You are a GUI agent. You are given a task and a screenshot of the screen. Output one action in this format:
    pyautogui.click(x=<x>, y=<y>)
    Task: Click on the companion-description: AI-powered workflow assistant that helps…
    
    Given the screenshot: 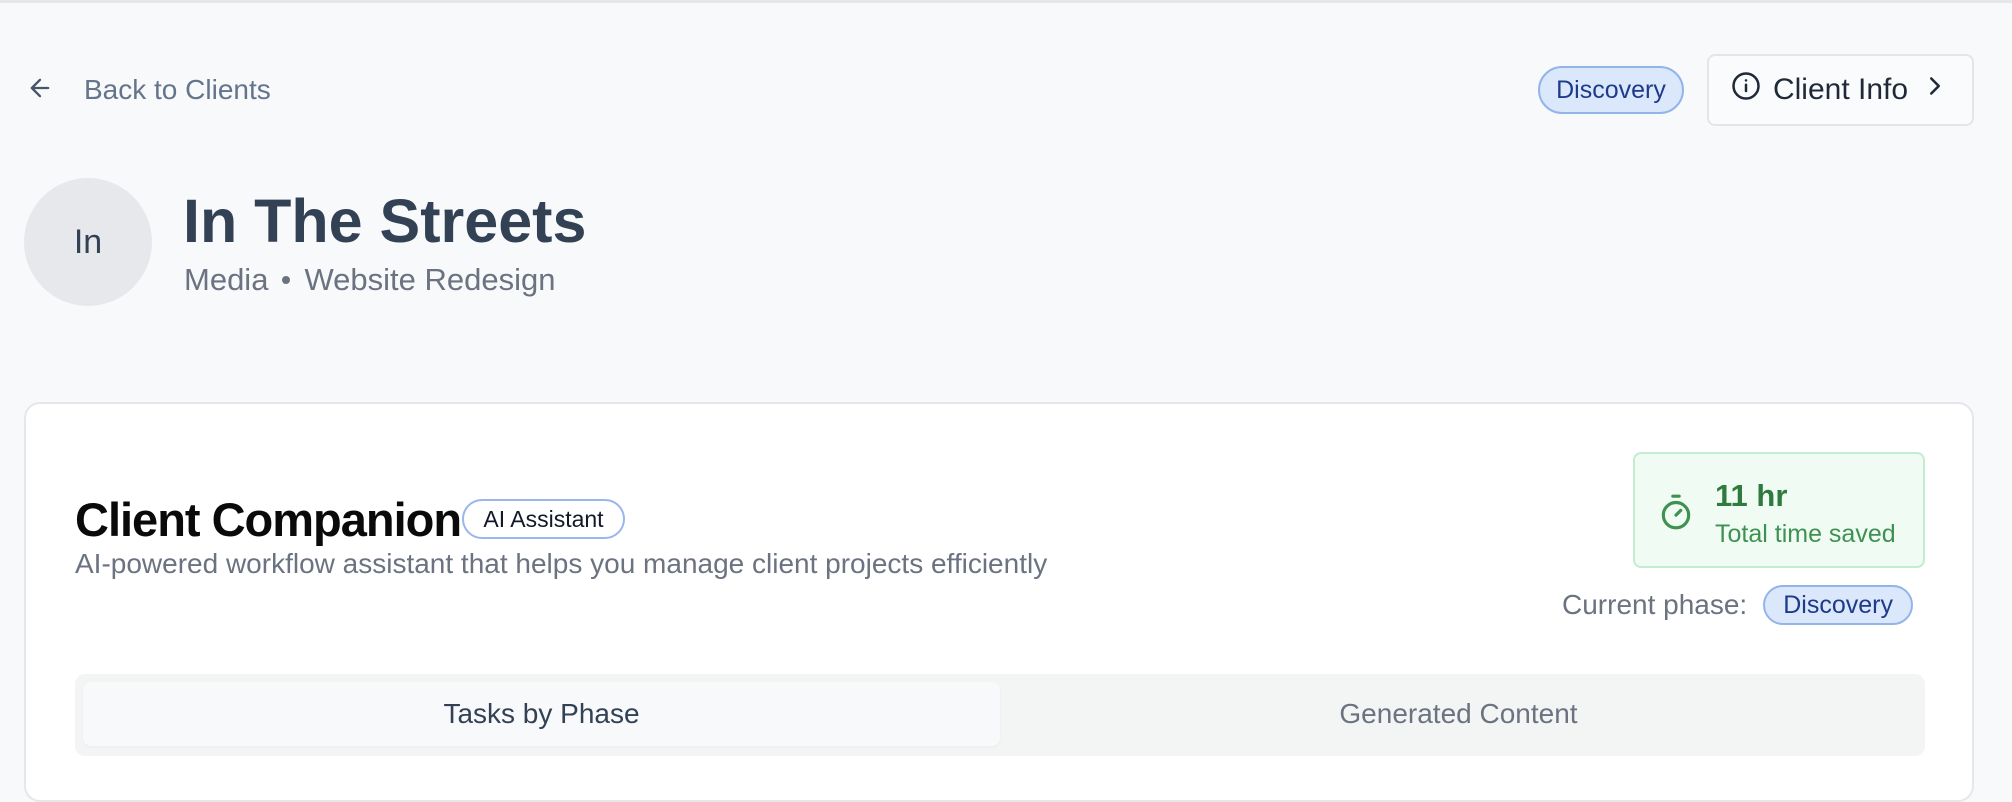 What is the action you would take?
    pyautogui.click(x=561, y=563)
    